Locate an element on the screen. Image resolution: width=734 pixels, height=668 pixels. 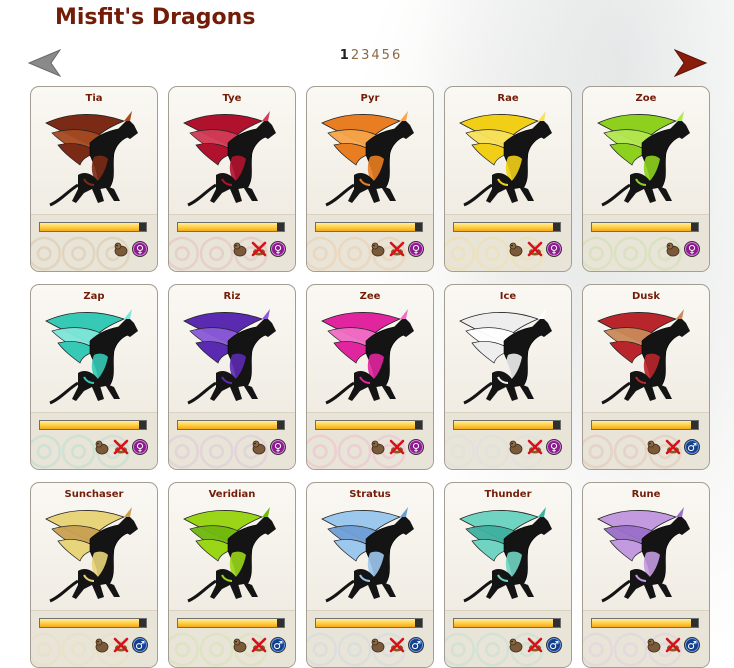
dragon-card: Zoe ◎◎◎ ♀ is located at coordinates (646, 179).